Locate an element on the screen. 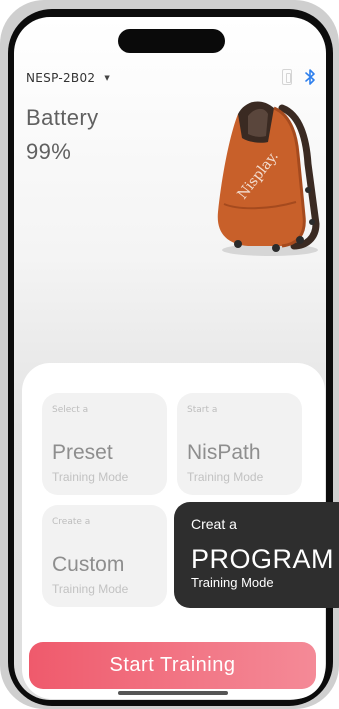  caret-down-icon: ▼ is located at coordinates (107, 78).